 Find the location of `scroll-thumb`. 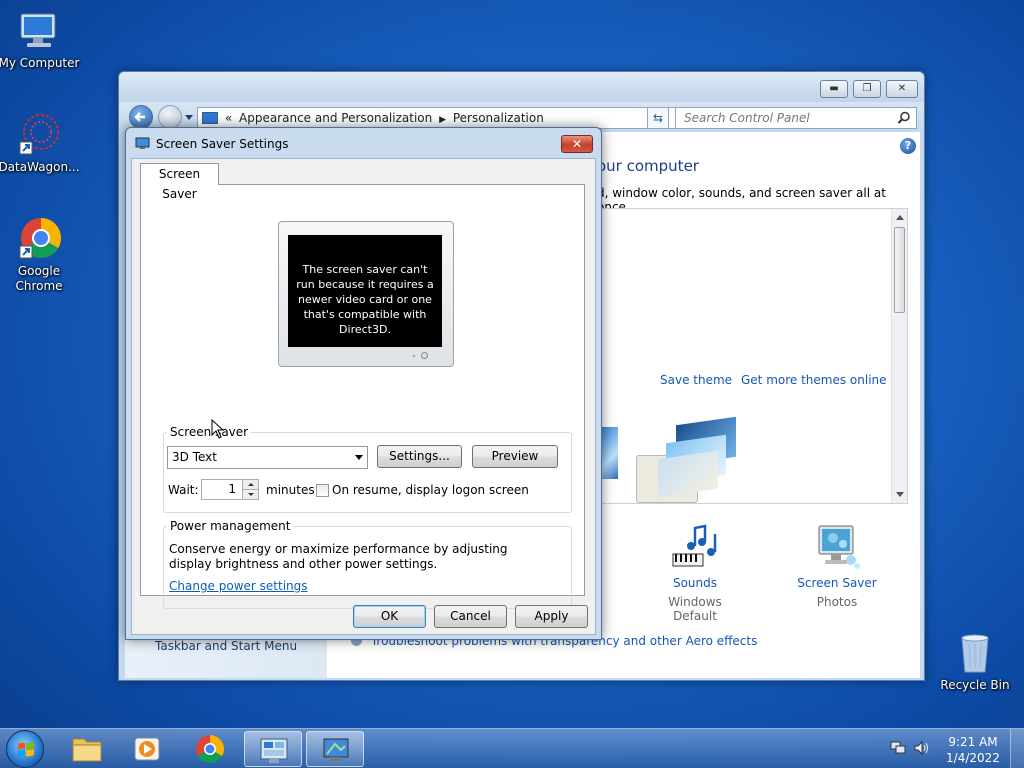

scroll-thumb is located at coordinates (899, 270).